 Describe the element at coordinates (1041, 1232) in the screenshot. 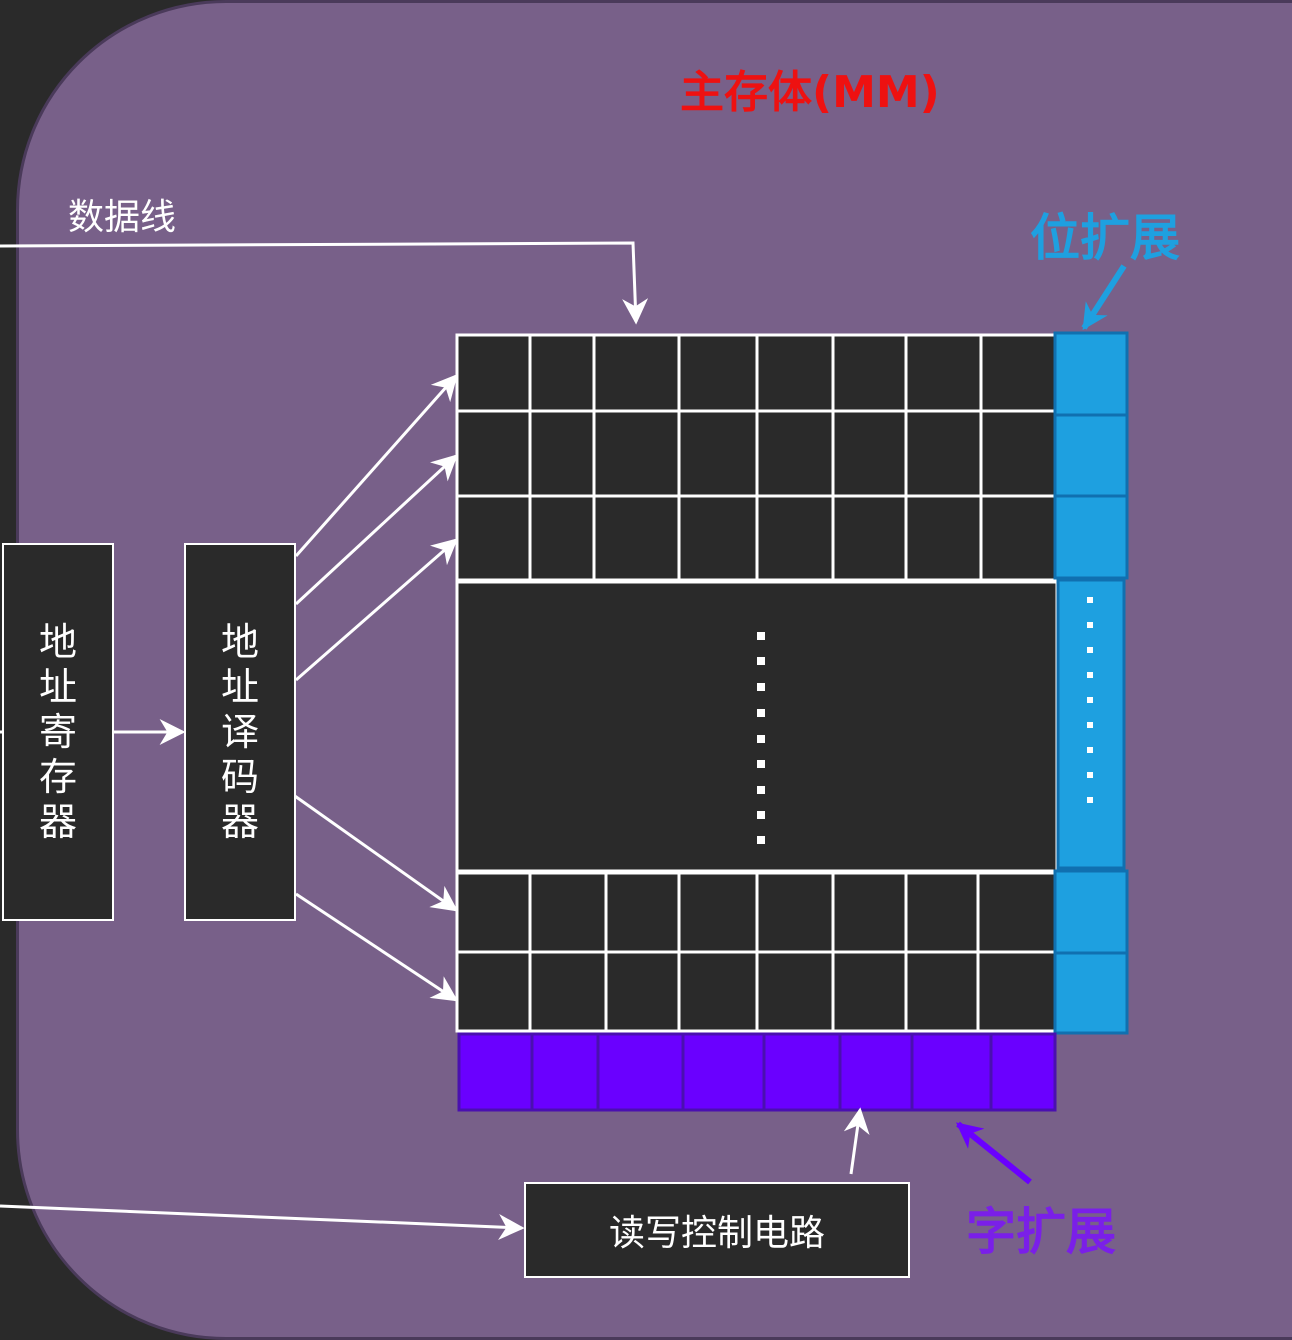

I see `word-expansion-label: 字扩展` at that location.